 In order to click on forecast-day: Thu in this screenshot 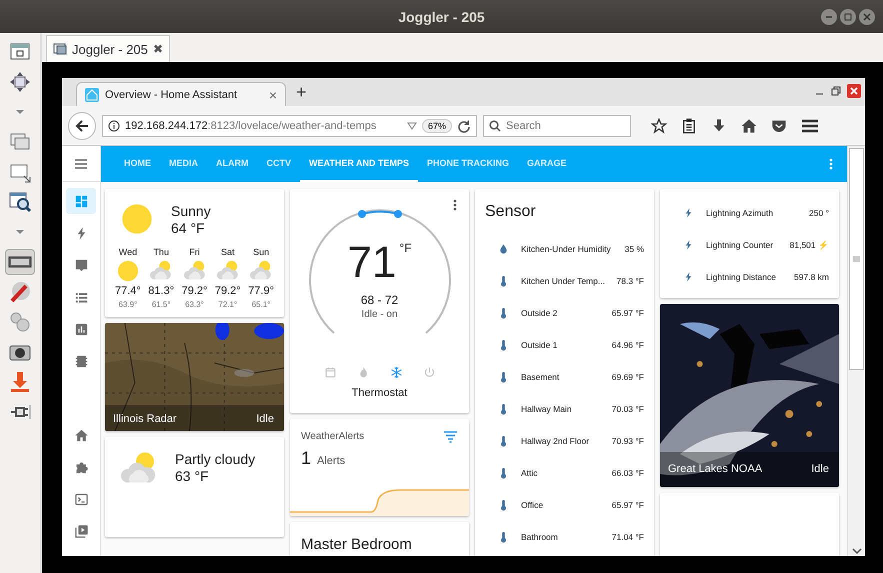, I will do `click(161, 252)`.